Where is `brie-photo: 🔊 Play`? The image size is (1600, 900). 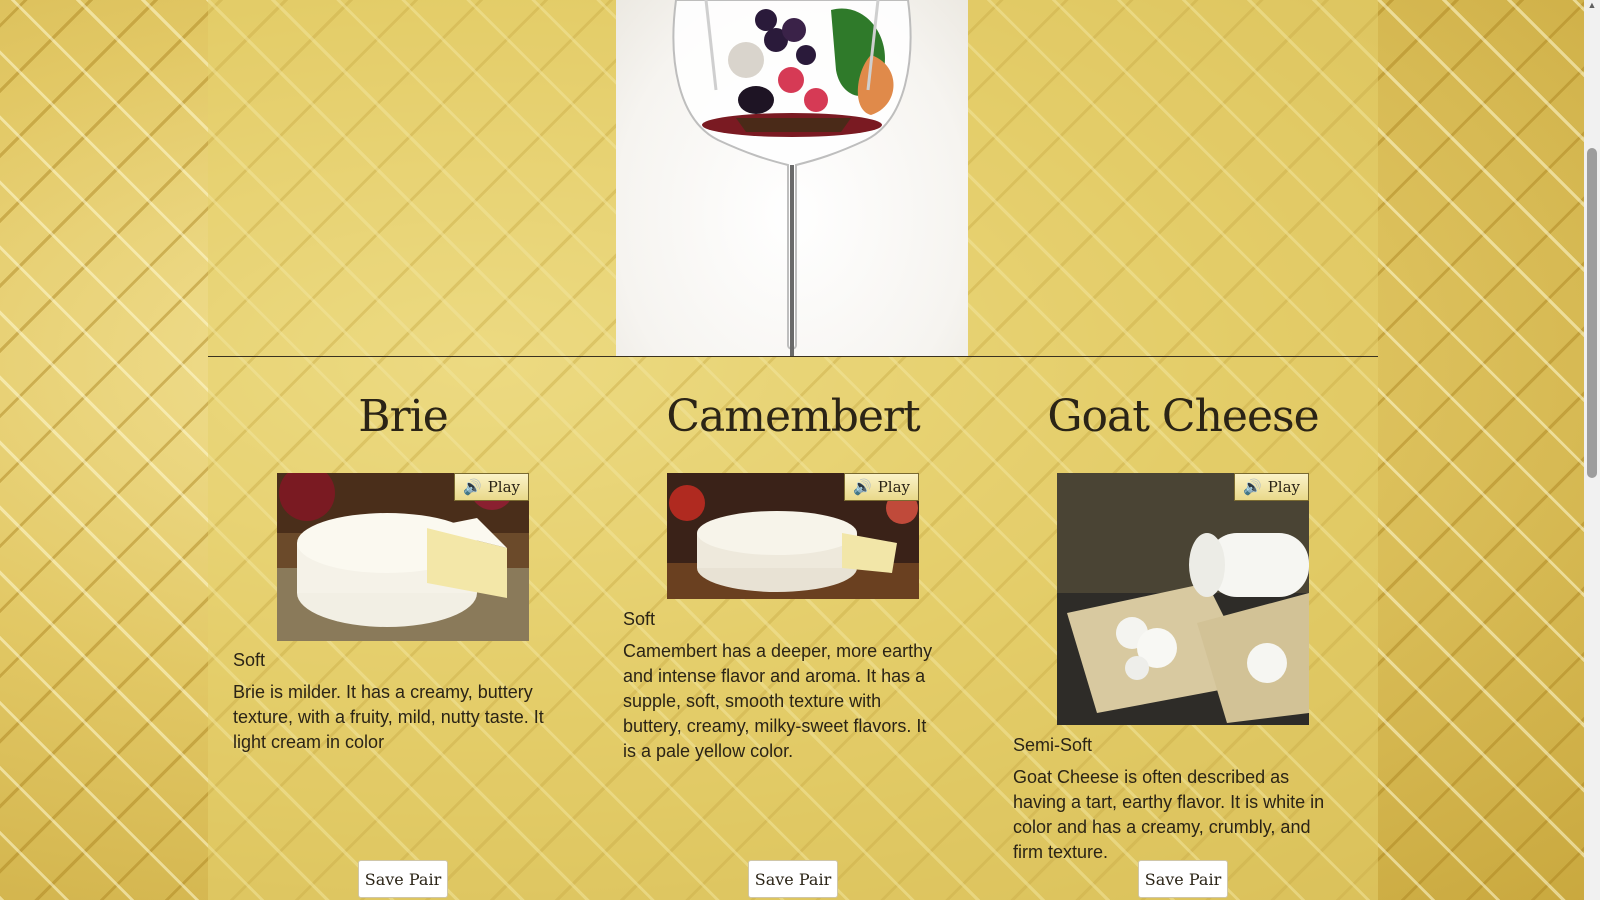
brie-photo: 🔊 Play is located at coordinates (403, 557).